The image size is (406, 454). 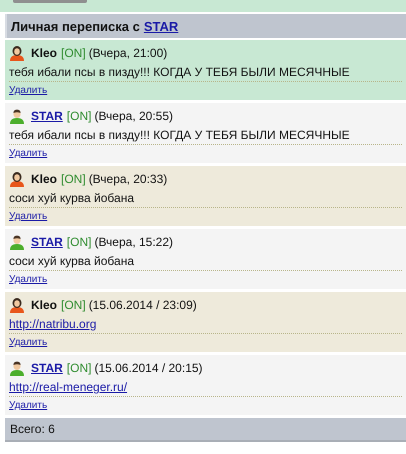 What do you see at coordinates (134, 242) in the screenshot?
I see `message-time: (Вчера, 15:22)` at bounding box center [134, 242].